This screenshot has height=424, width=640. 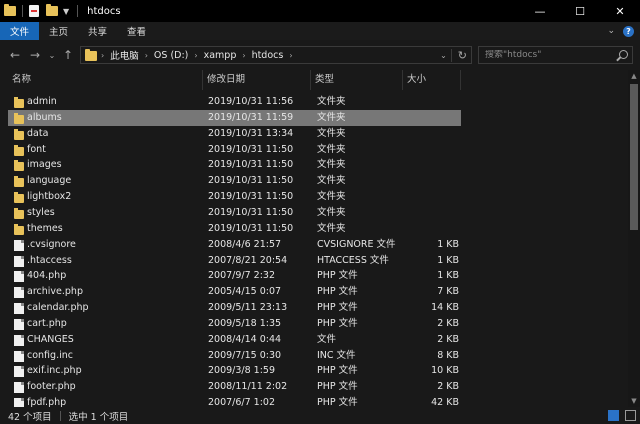 I want to click on file-name: font, so click(x=36, y=149).